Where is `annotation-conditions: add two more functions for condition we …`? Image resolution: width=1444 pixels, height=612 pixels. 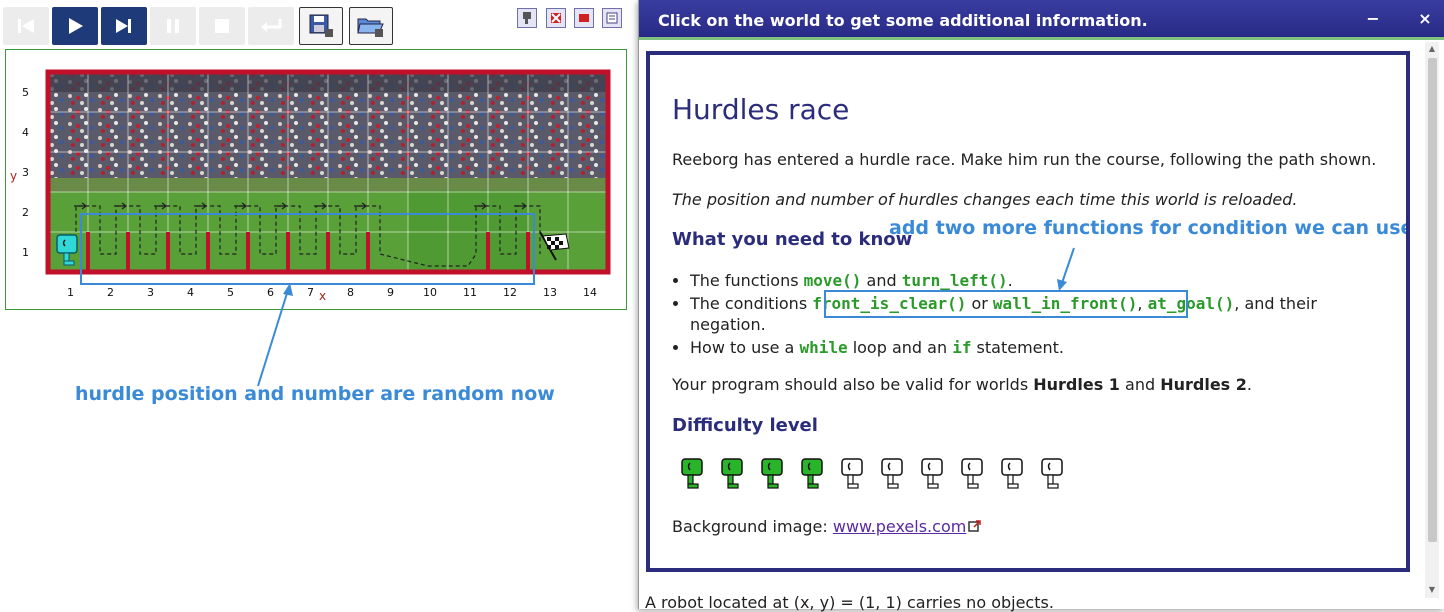
annotation-conditions: add two more functions for condition we … is located at coordinates (1149, 228).